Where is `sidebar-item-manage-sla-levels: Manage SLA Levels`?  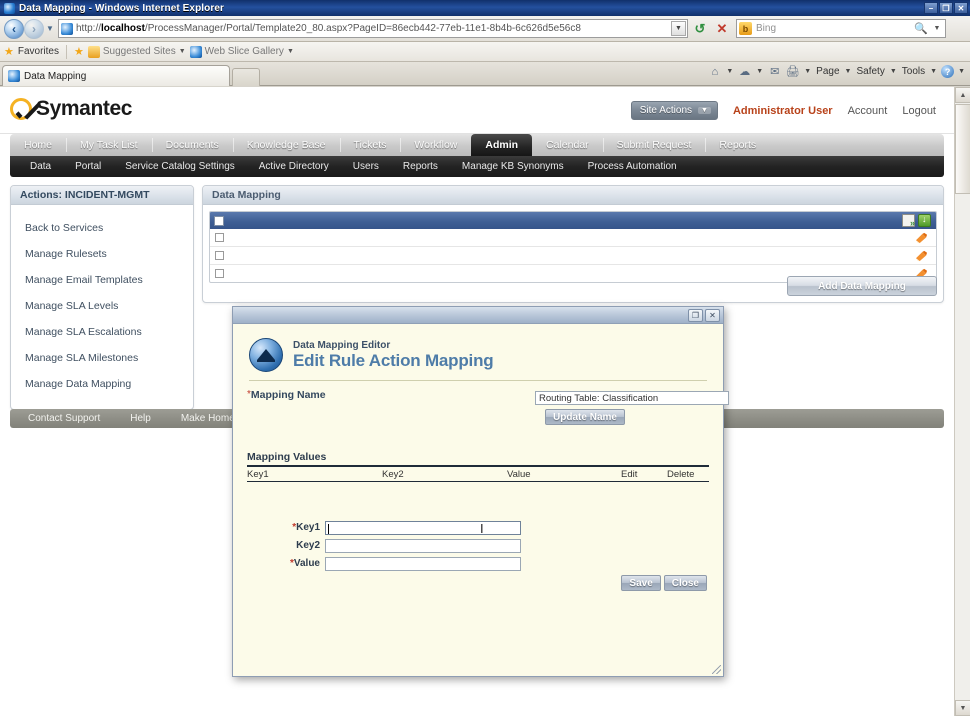 sidebar-item-manage-sla-levels: Manage SLA Levels is located at coordinates (102, 306).